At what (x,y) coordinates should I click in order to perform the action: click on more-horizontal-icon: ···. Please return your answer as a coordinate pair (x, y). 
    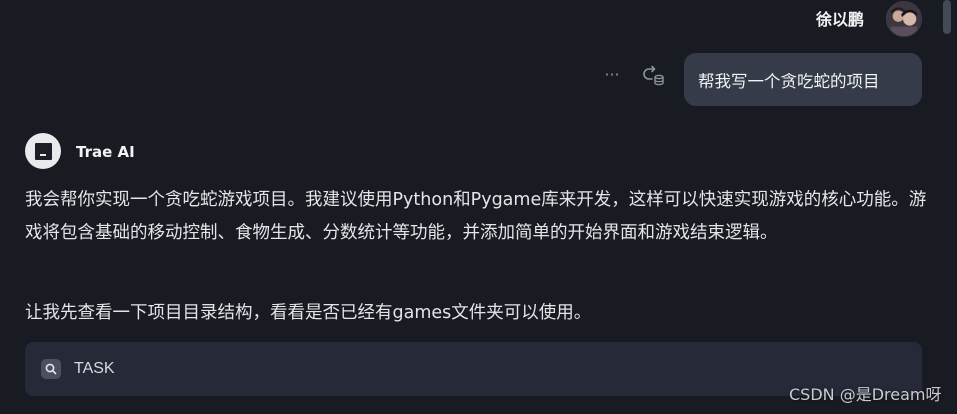
    Looking at the image, I should click on (612, 75).